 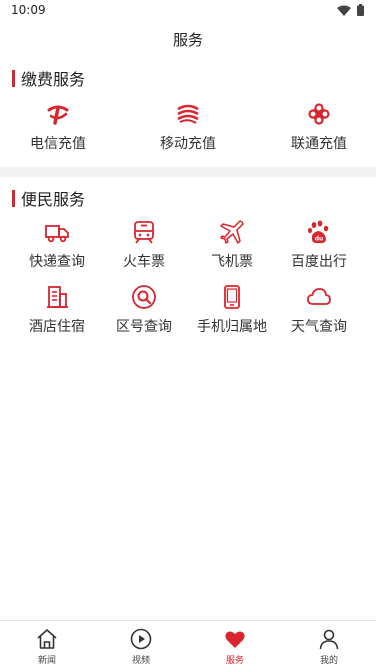 What do you see at coordinates (47, 639) in the screenshot?
I see `home-icon` at bounding box center [47, 639].